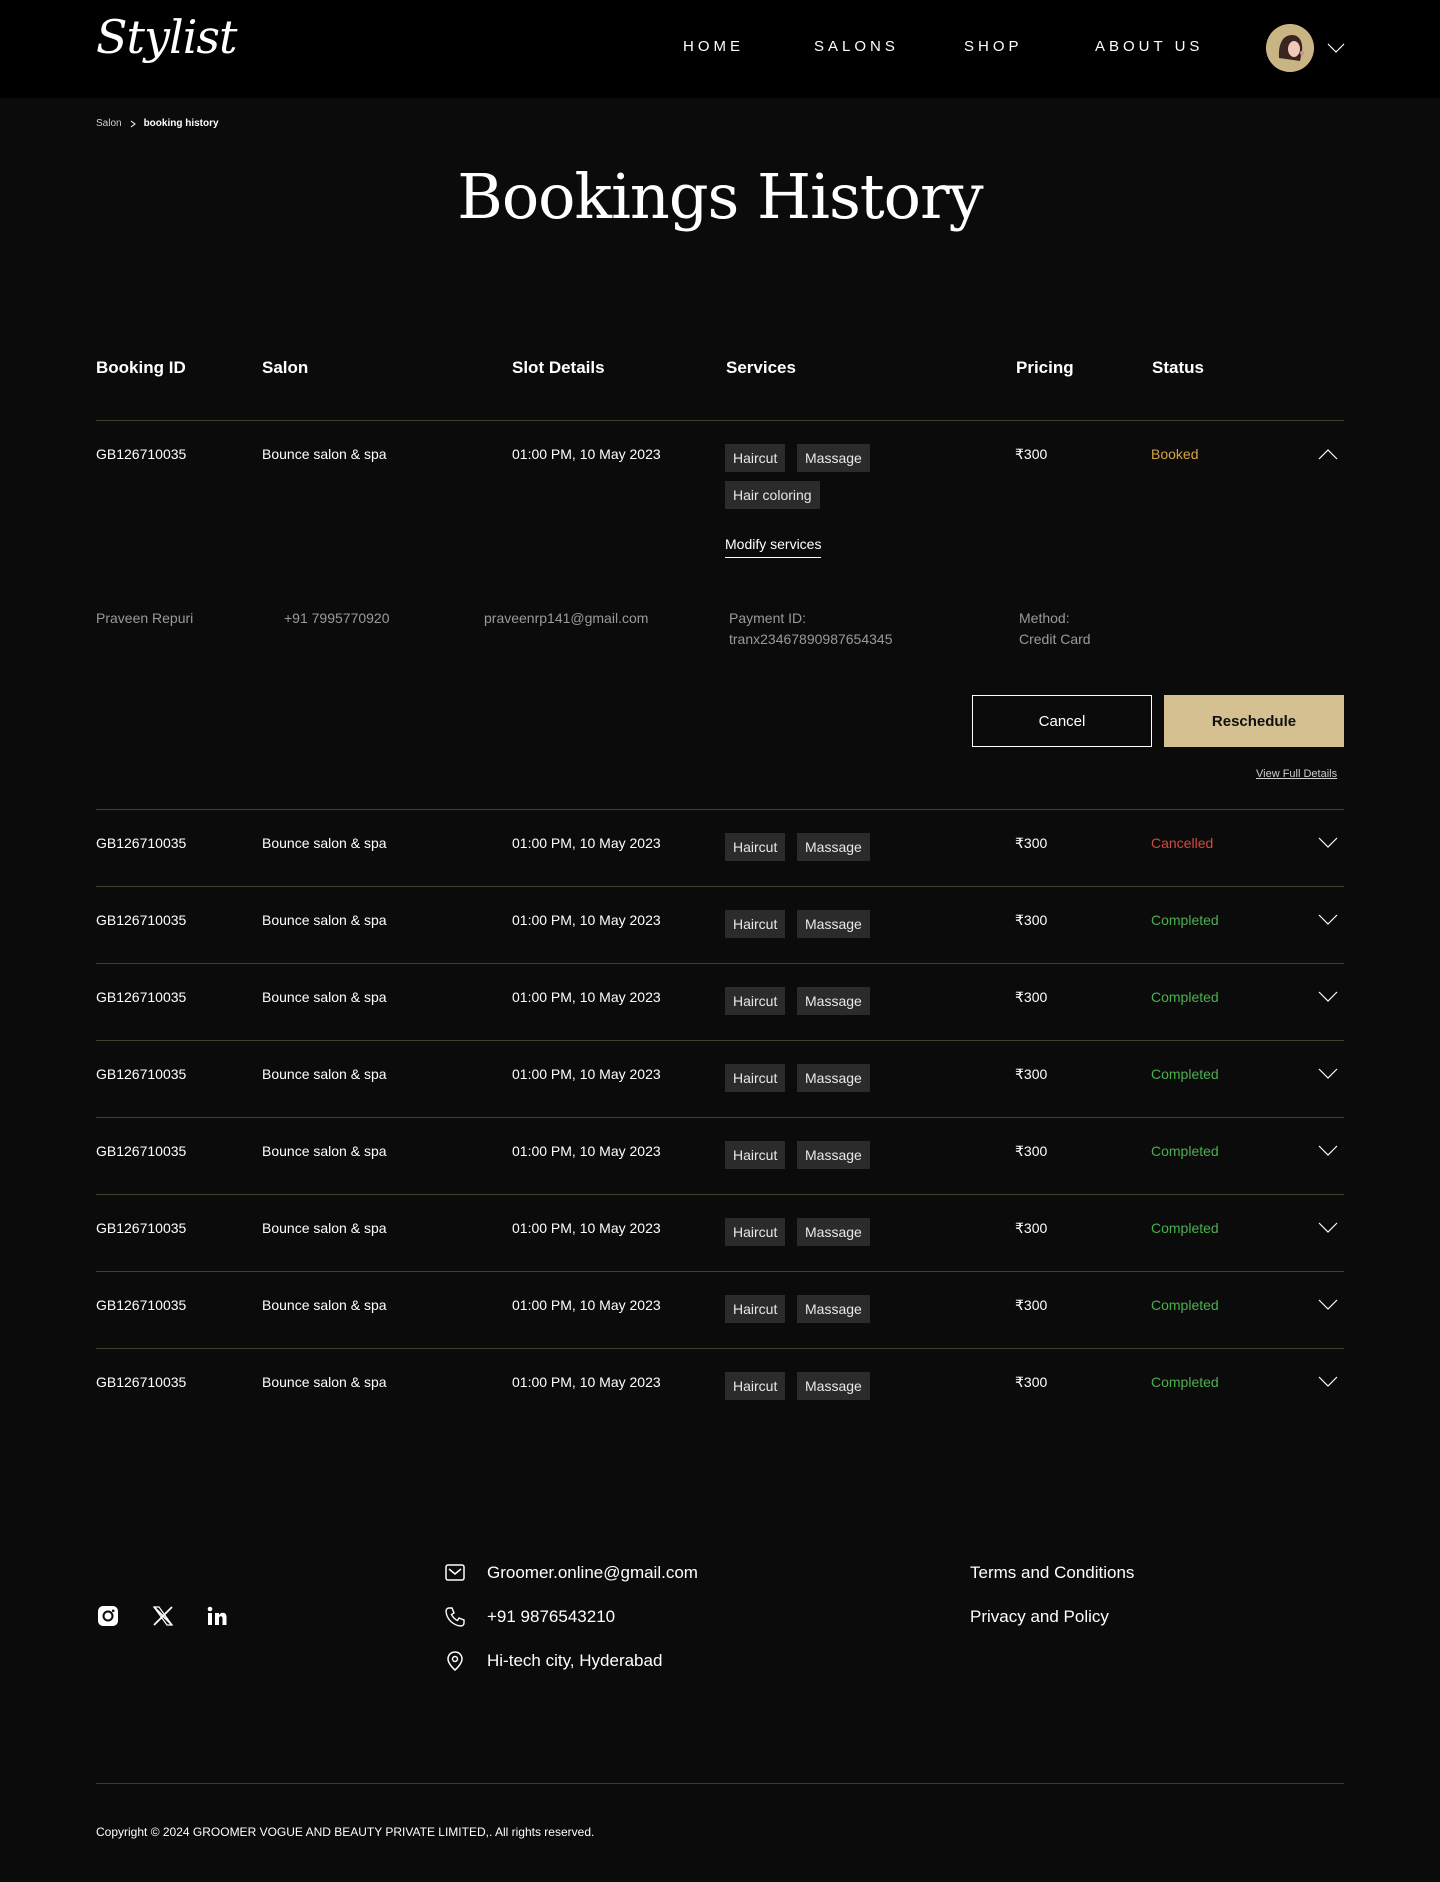 The height and width of the screenshot is (1882, 1440). Describe the element at coordinates (167, 37) in the screenshot. I see `logo: Stylist` at that location.